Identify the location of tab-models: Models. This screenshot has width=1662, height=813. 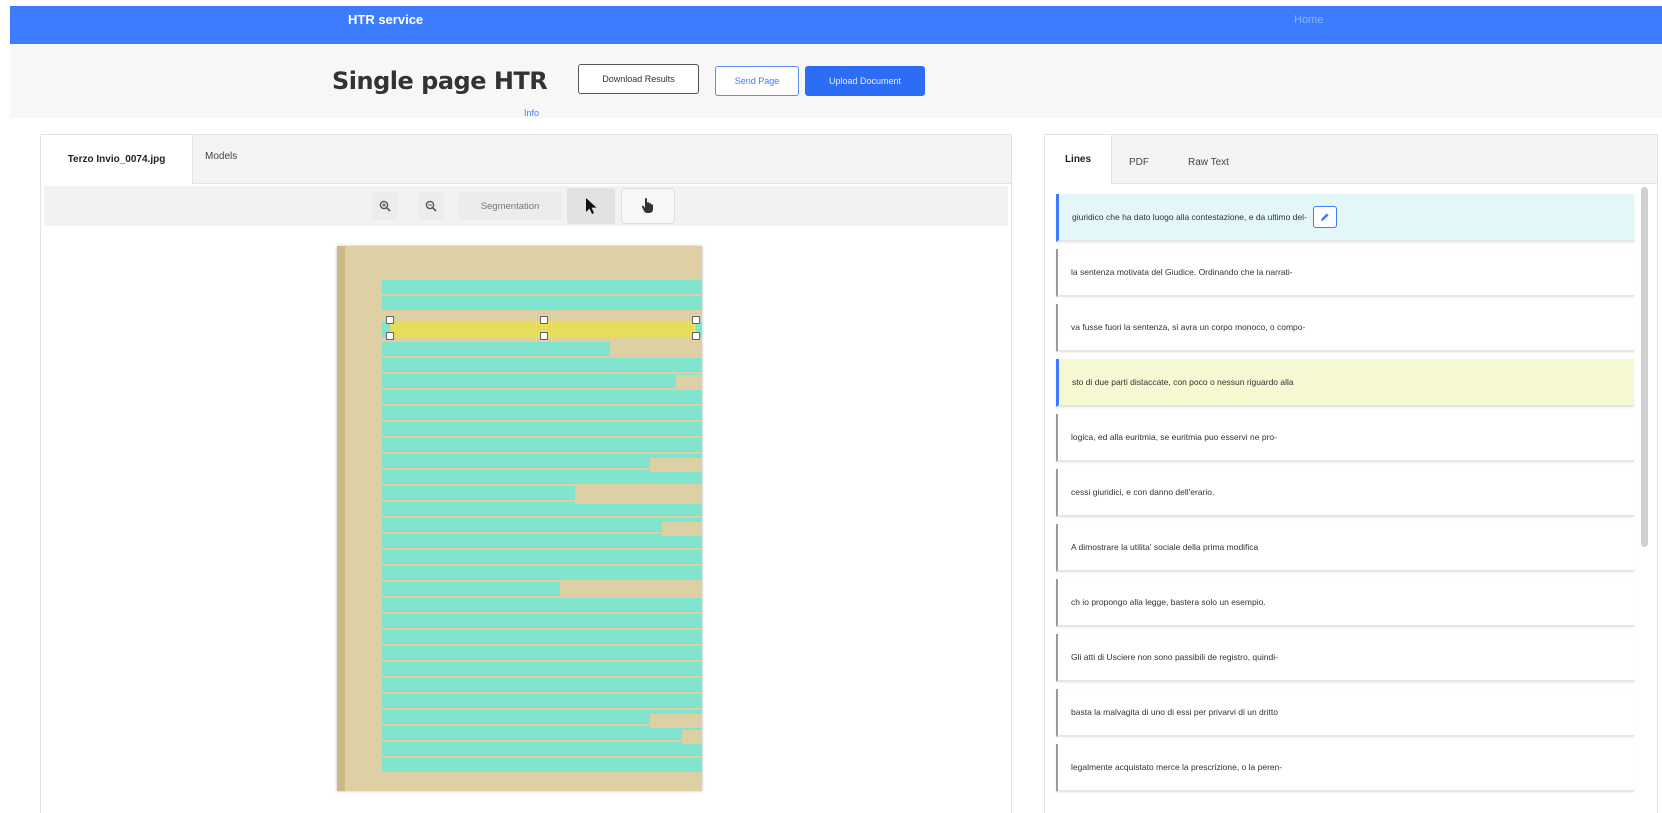
(221, 156).